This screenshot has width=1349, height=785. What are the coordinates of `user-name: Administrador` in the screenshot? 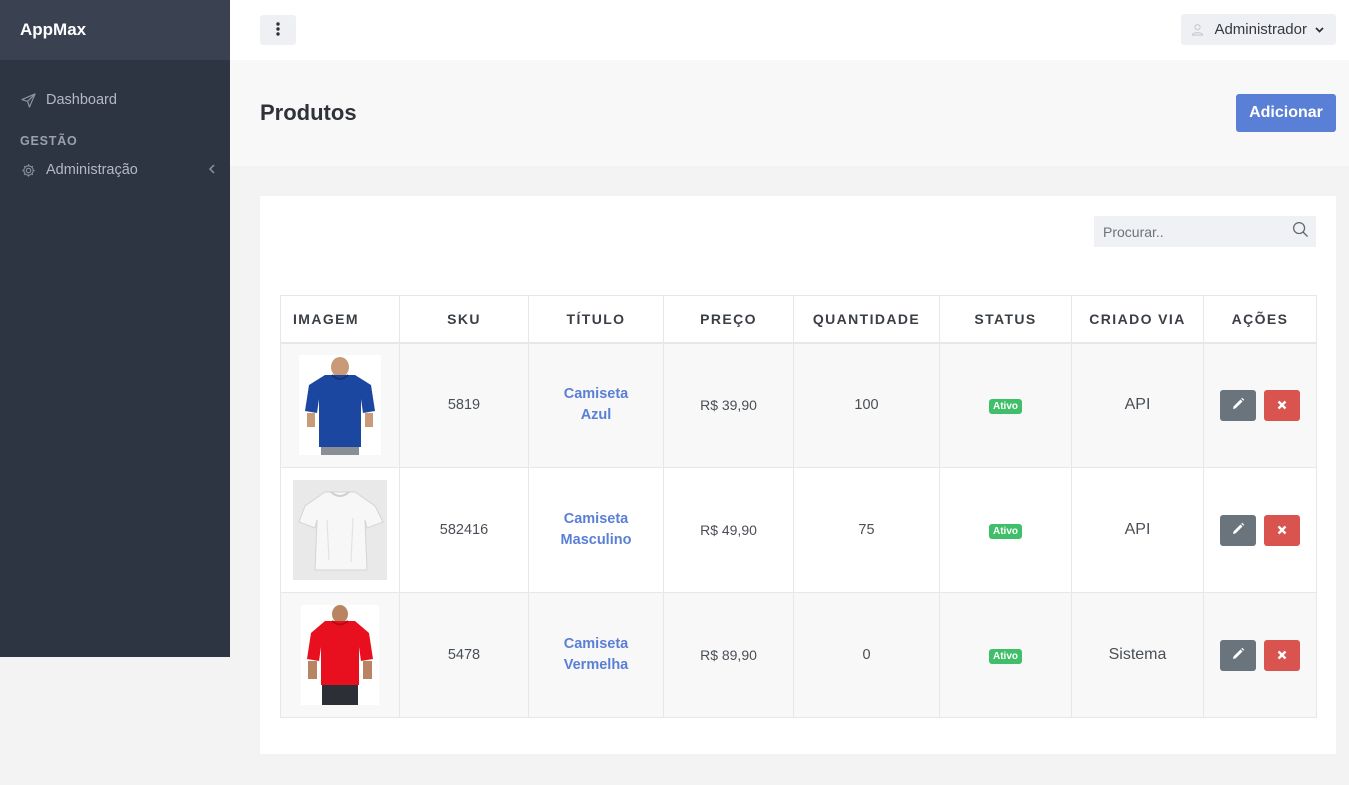 It's located at (1260, 29).